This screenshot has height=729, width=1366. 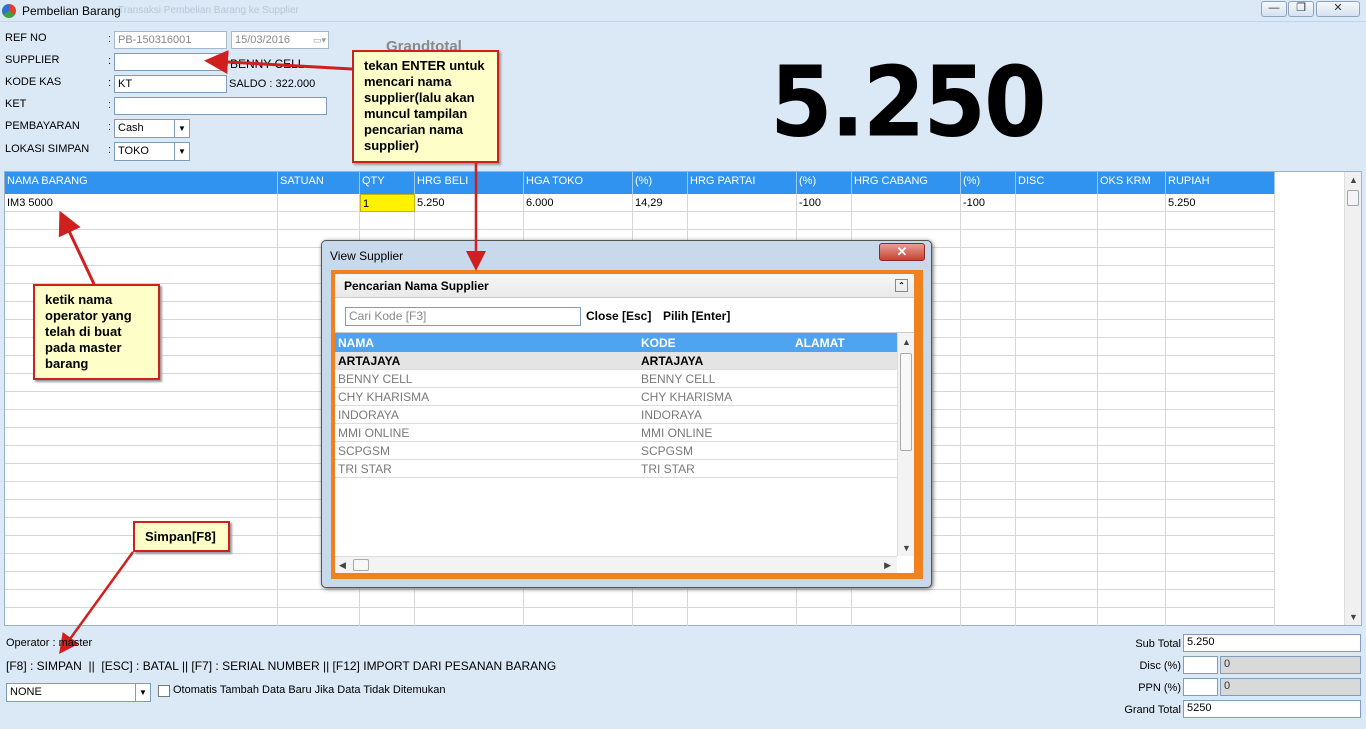 What do you see at coordinates (742, 183) in the screenshot?
I see `grid-column-header: HRG PARTAI` at bounding box center [742, 183].